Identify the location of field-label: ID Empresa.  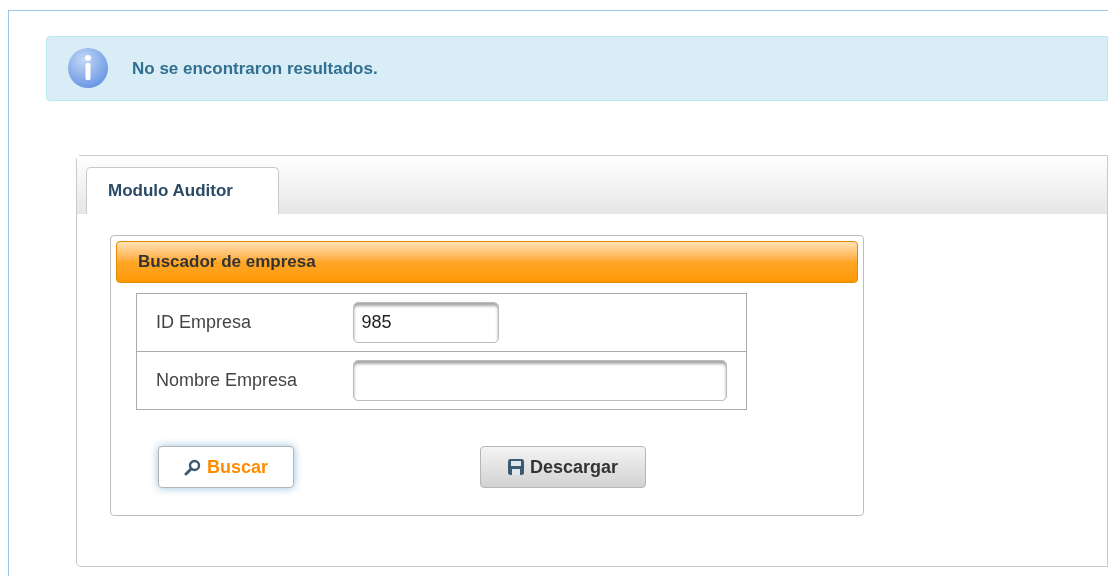
(204, 322).